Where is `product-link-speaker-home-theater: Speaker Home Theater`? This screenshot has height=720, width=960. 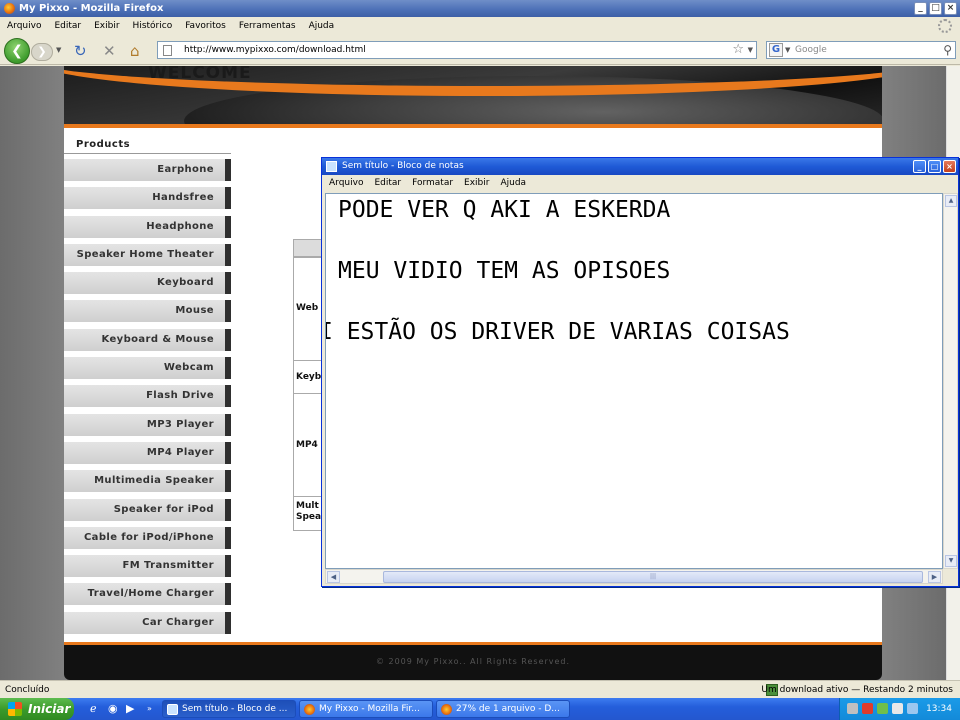
product-link-speaker-home-theater: Speaker Home Theater is located at coordinates (147, 254).